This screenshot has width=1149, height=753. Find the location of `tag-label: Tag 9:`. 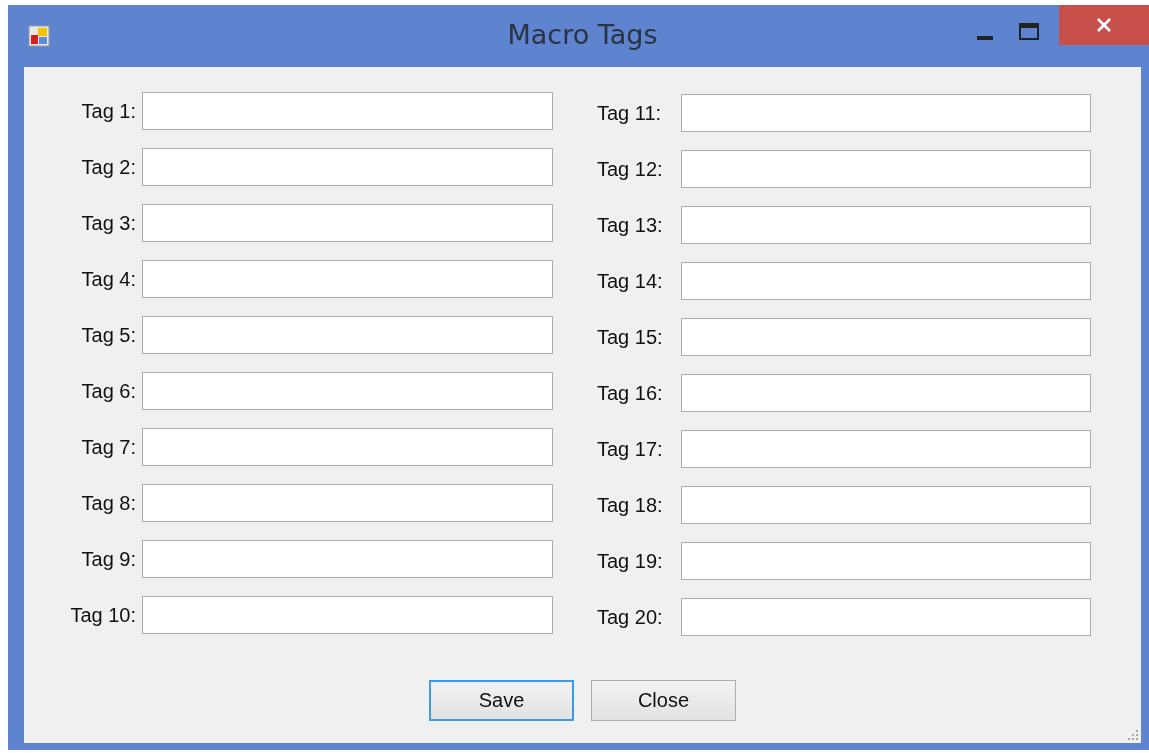

tag-label: Tag 9: is located at coordinates (108, 559).